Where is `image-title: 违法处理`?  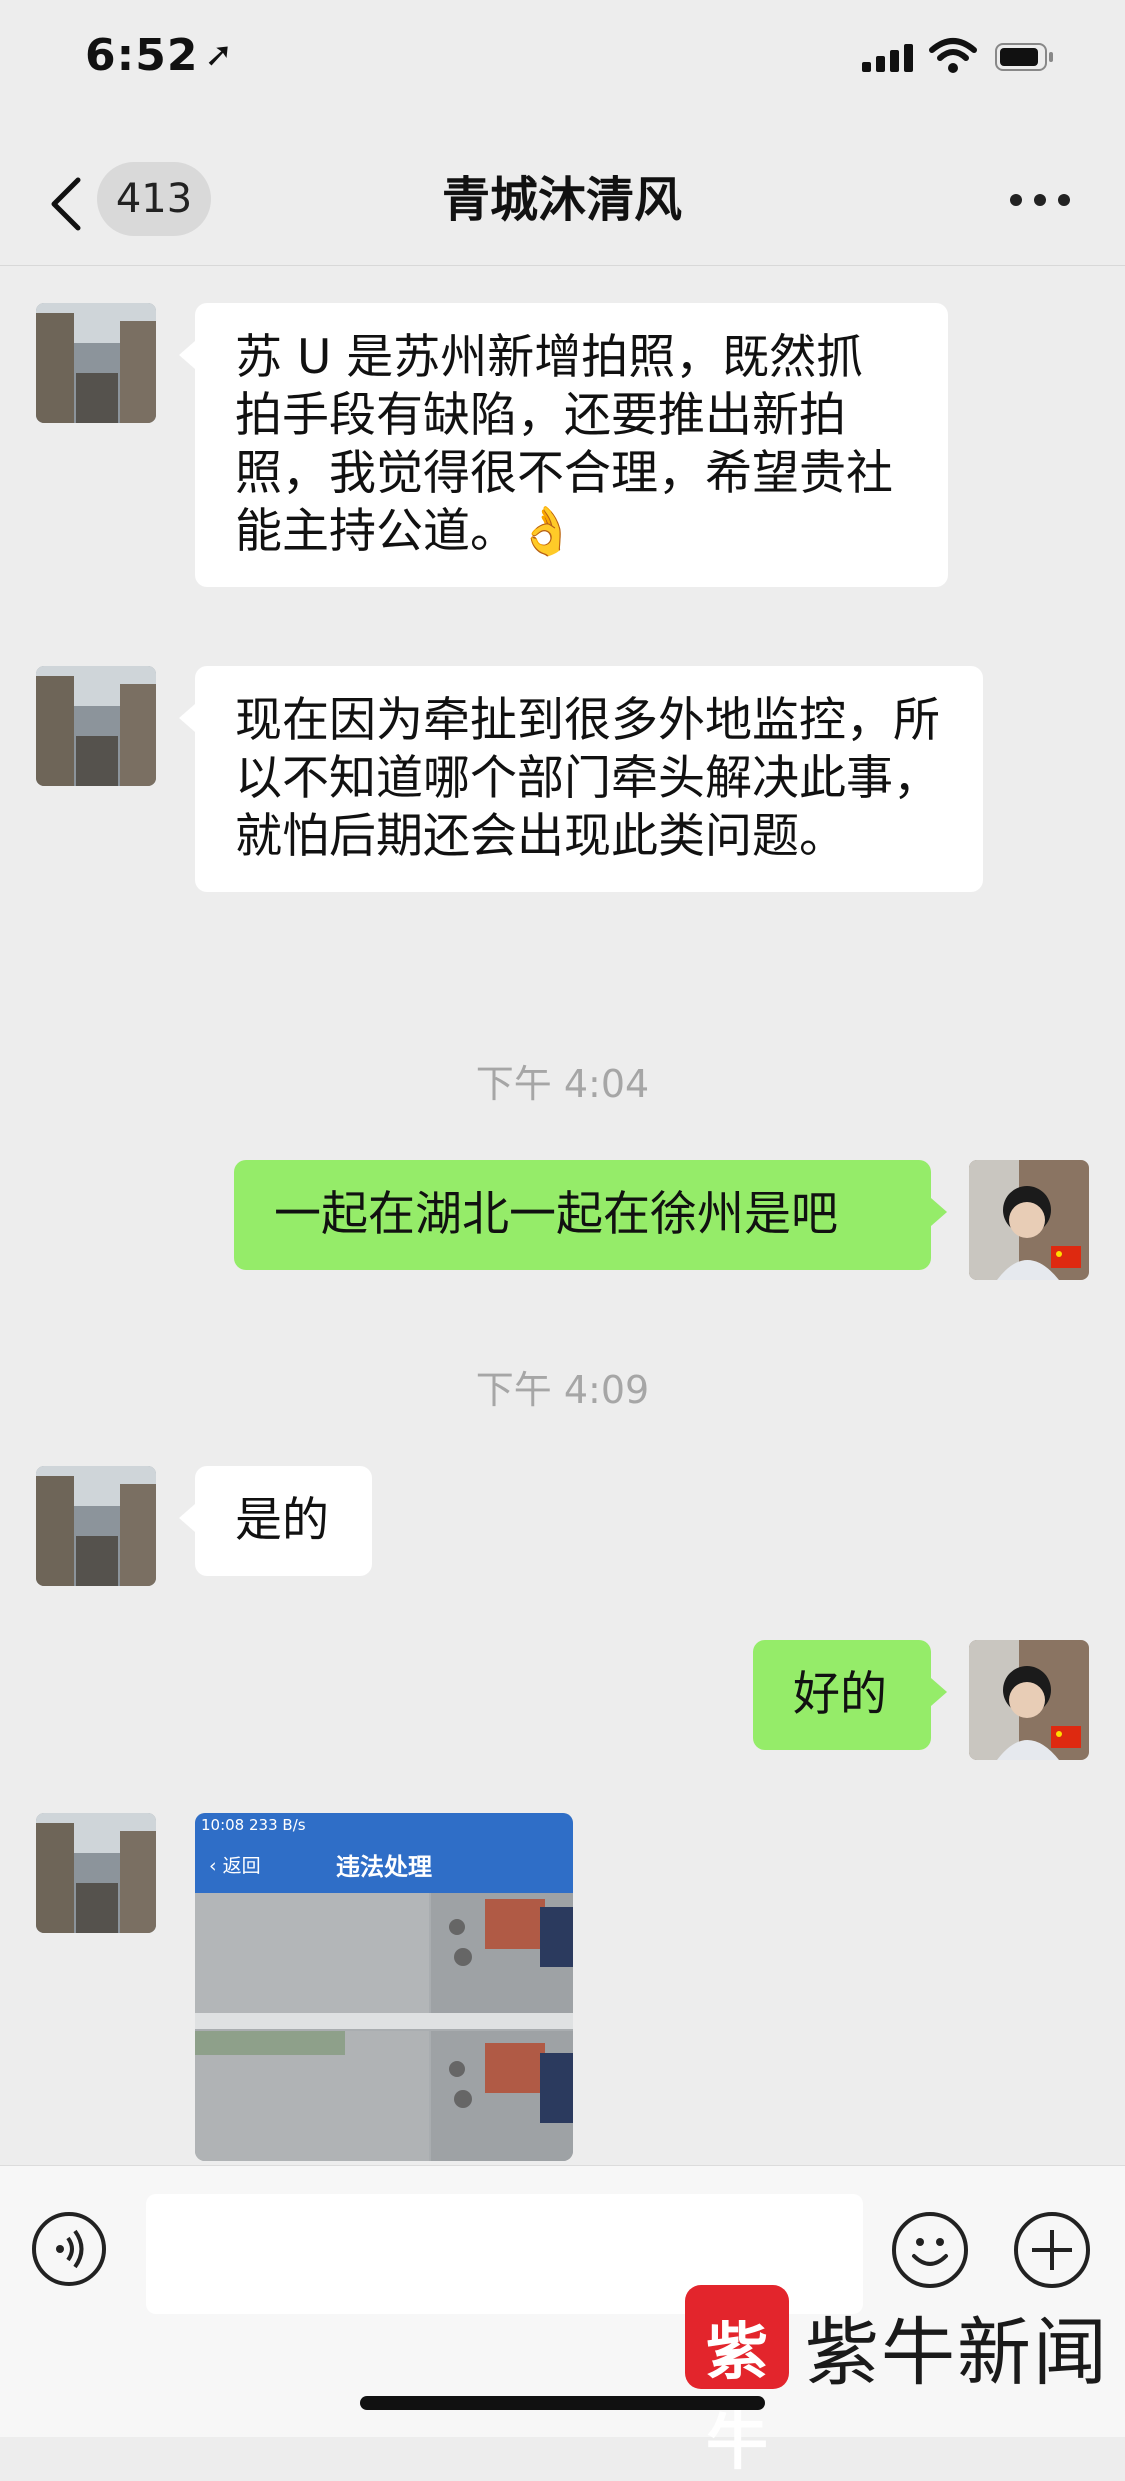
image-title: 违法处理 is located at coordinates (384, 1867).